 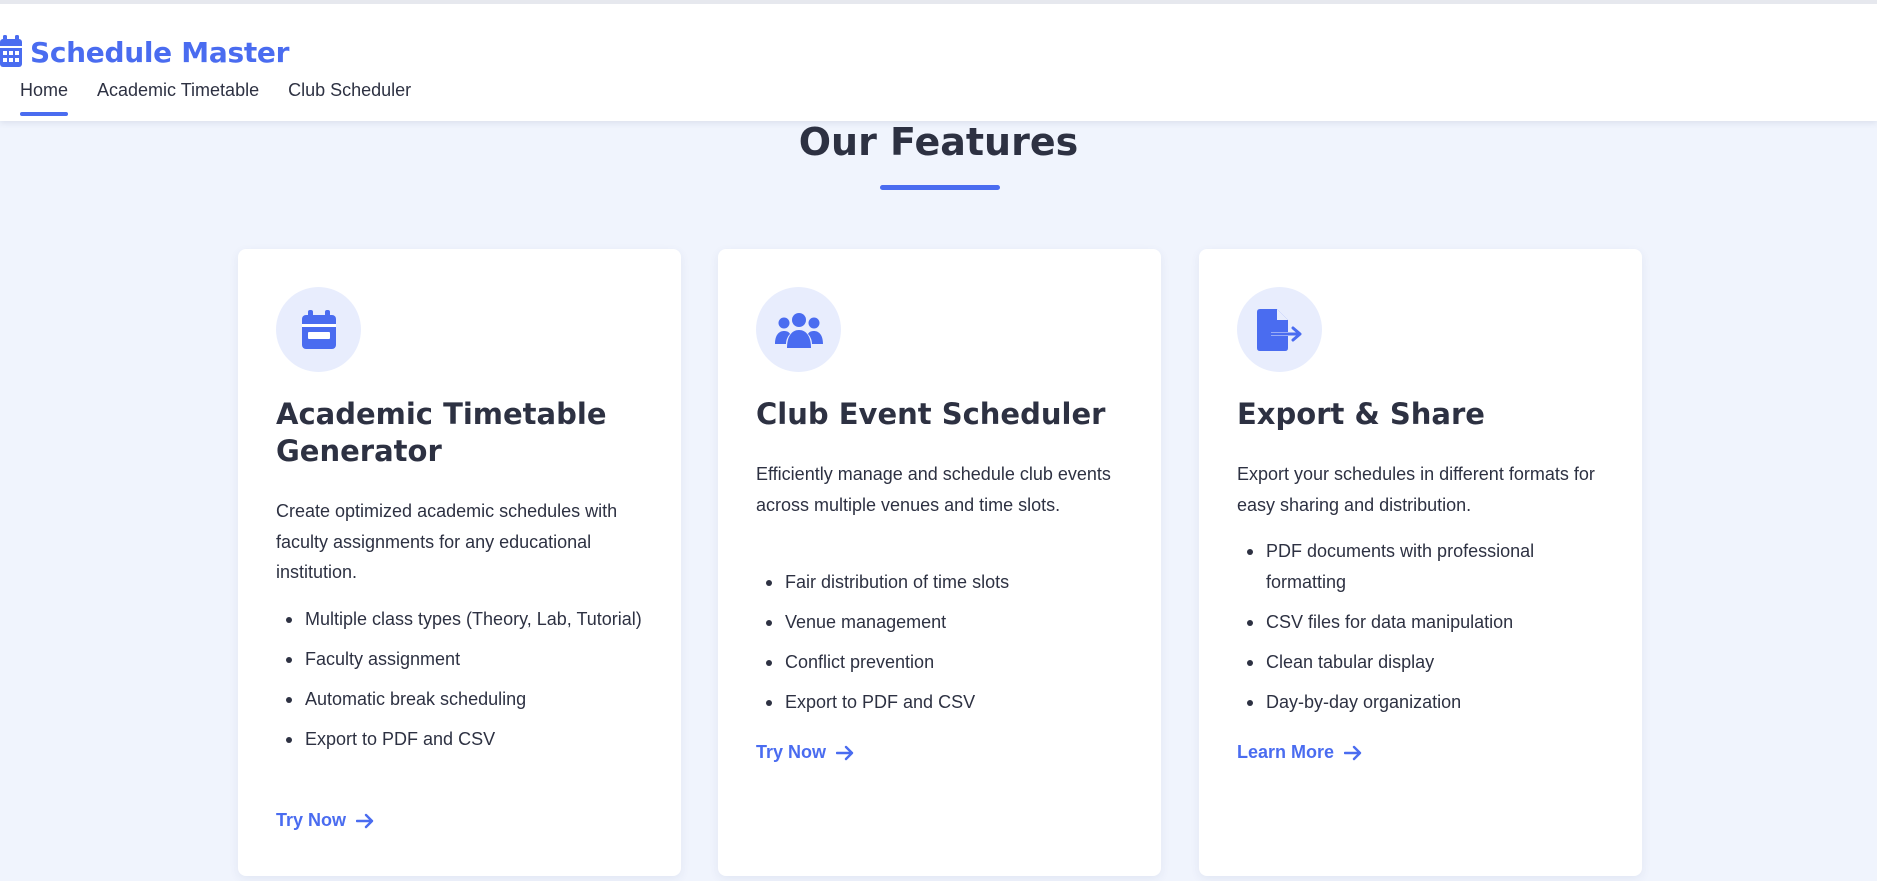 I want to click on section-title: Our Features, so click(x=938, y=142).